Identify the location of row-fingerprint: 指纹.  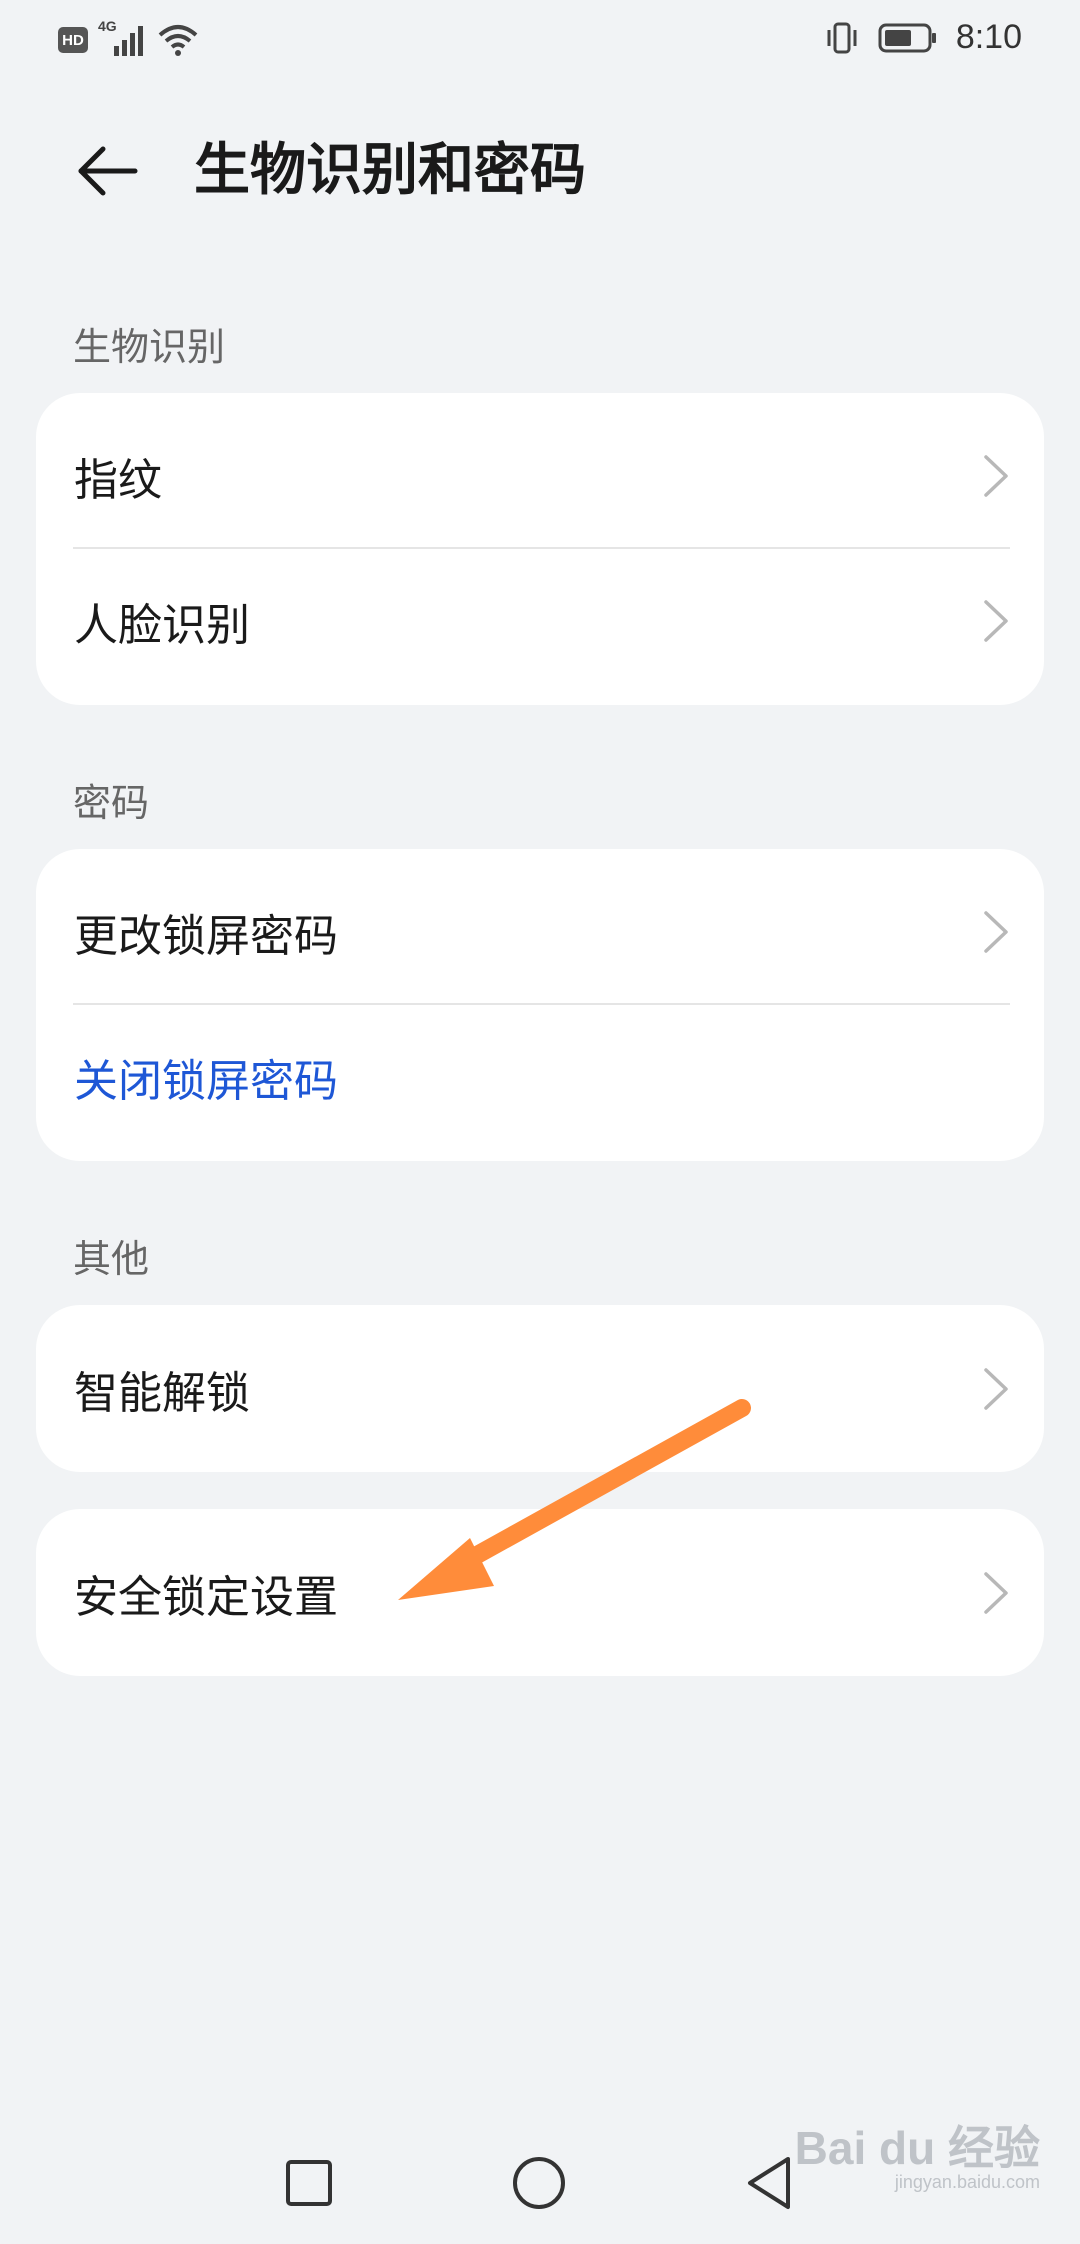
(540, 475).